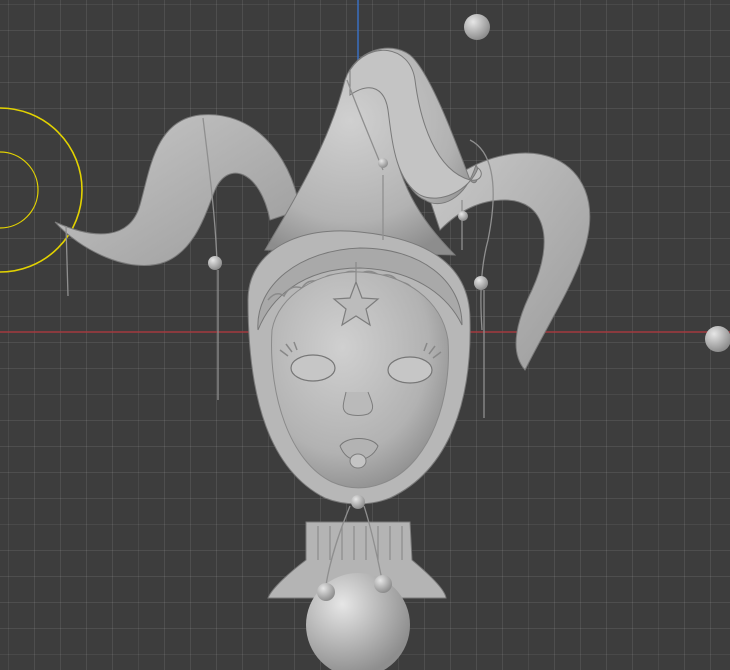  Describe the element at coordinates (177, 190) in the screenshot. I see `left-horn` at that location.